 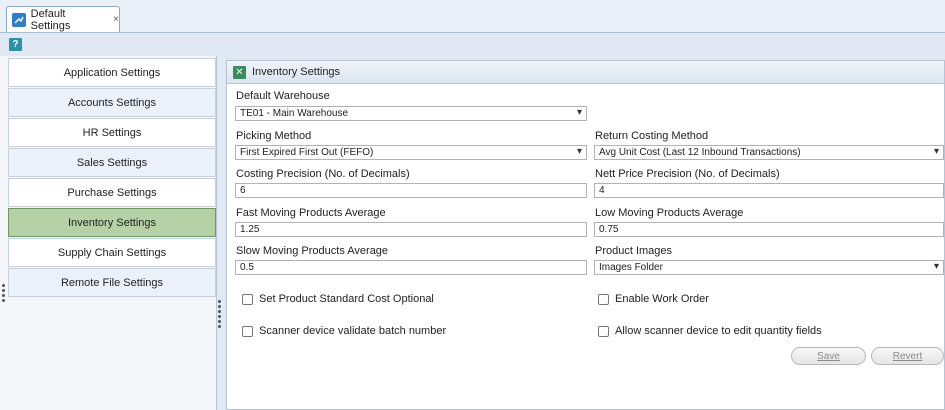 I want to click on scanner-validate-batch-checkbox: Scanner device validate batch number, so click(x=344, y=331).